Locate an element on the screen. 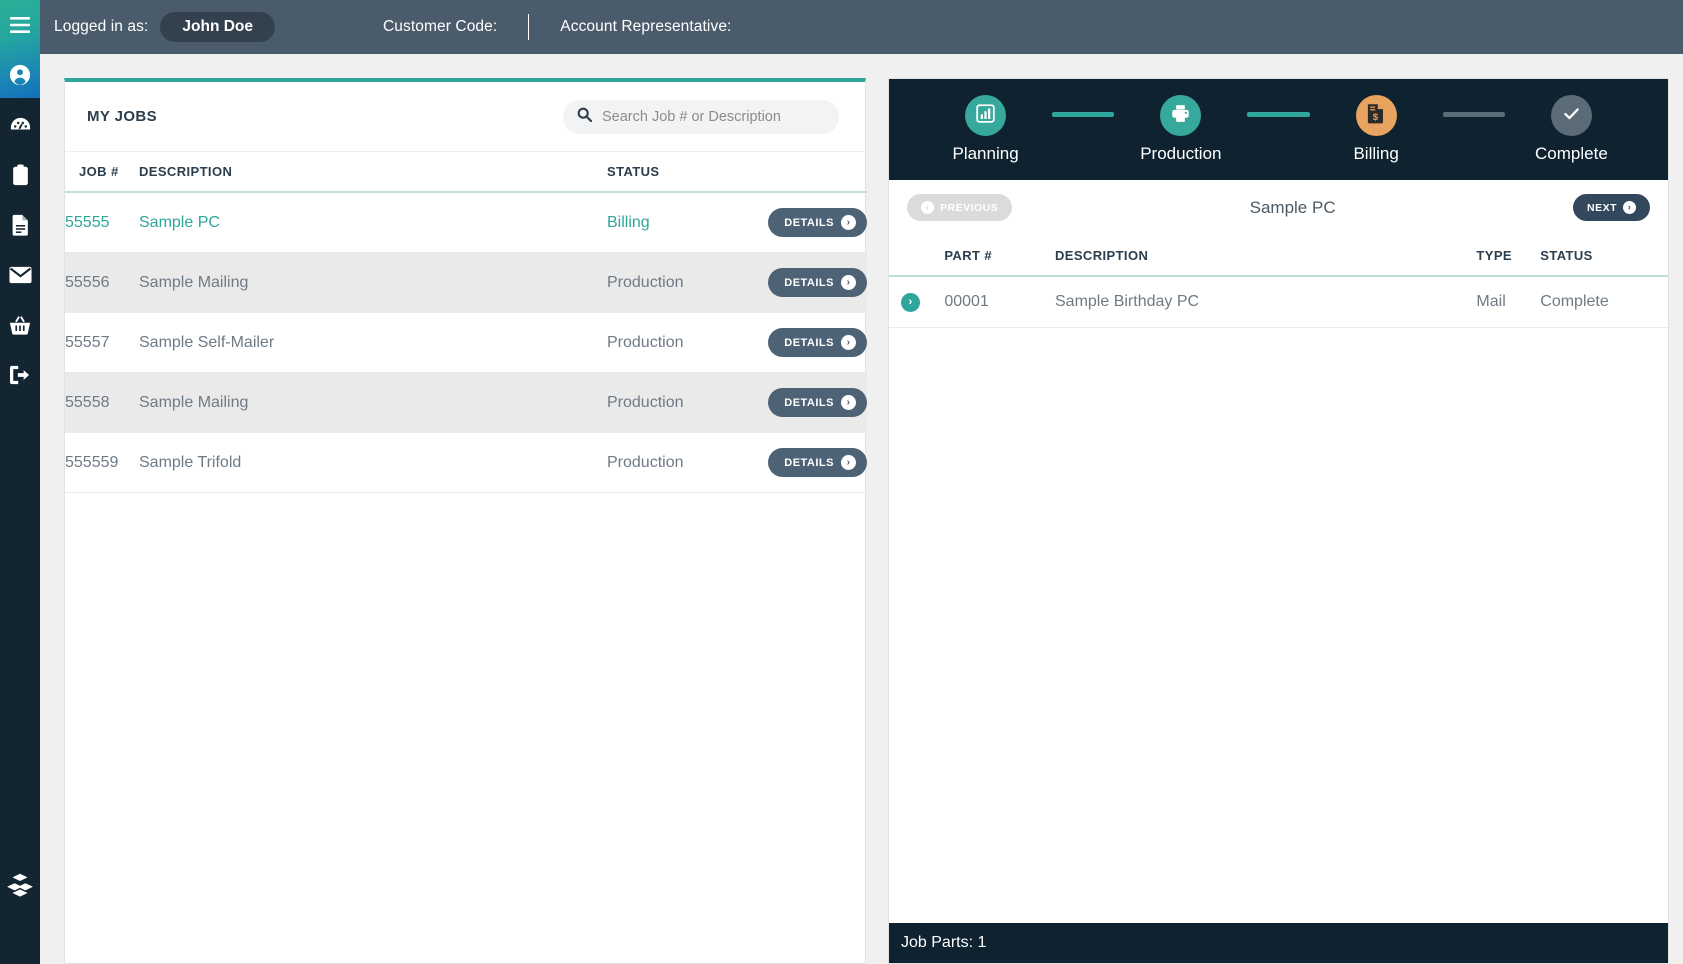 This screenshot has width=1683, height=964. sidebar-item-account is located at coordinates (20, 75).